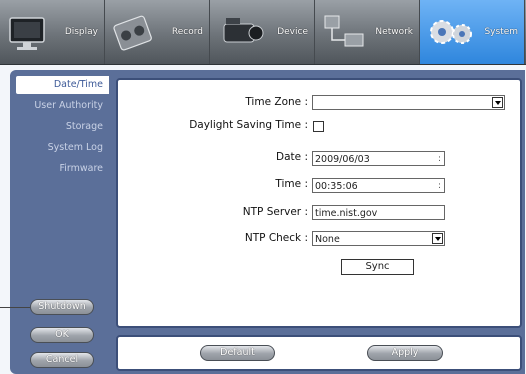 This screenshot has height=374, width=526. I want to click on tab-display: Display, so click(52, 32).